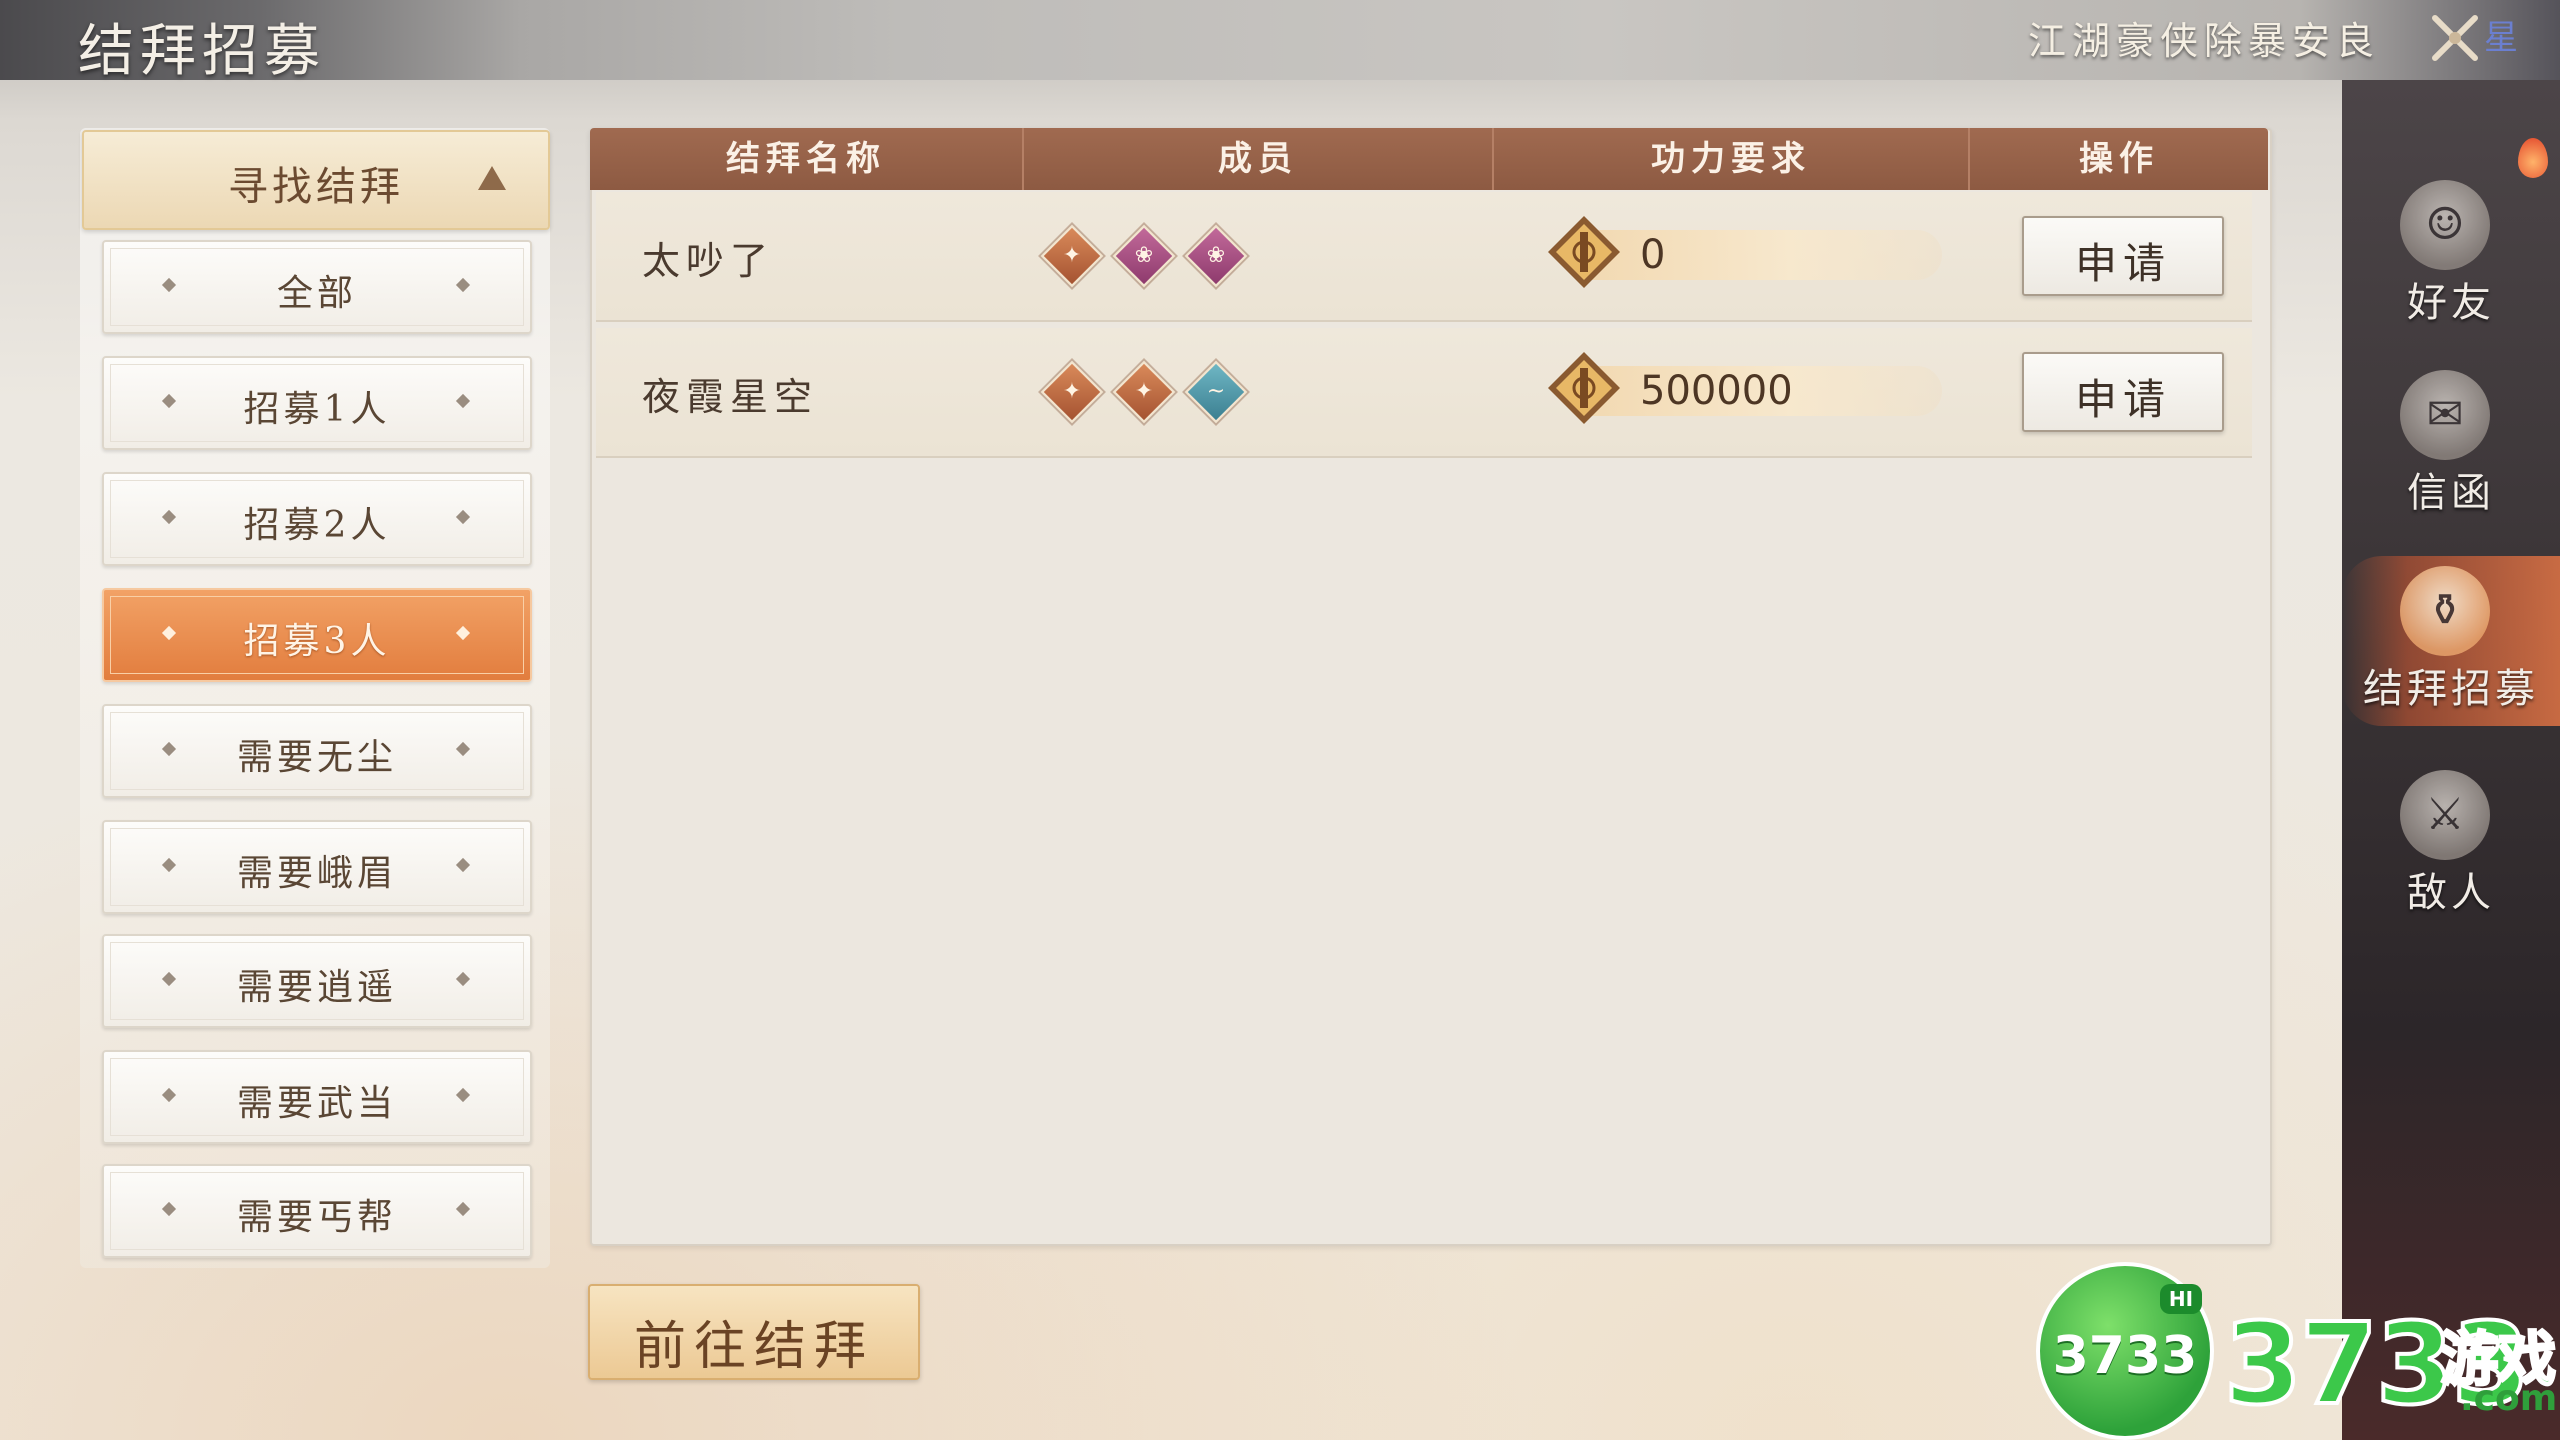  I want to click on close-icon, so click(2455, 38).